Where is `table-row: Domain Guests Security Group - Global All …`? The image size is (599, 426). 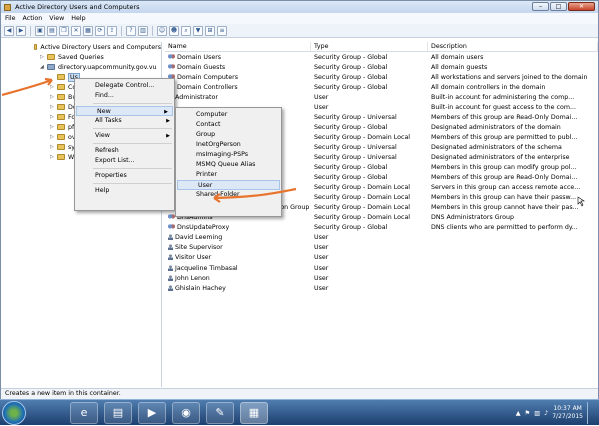
table-row: Domain Guests Security Group - Global All … is located at coordinates (381, 67).